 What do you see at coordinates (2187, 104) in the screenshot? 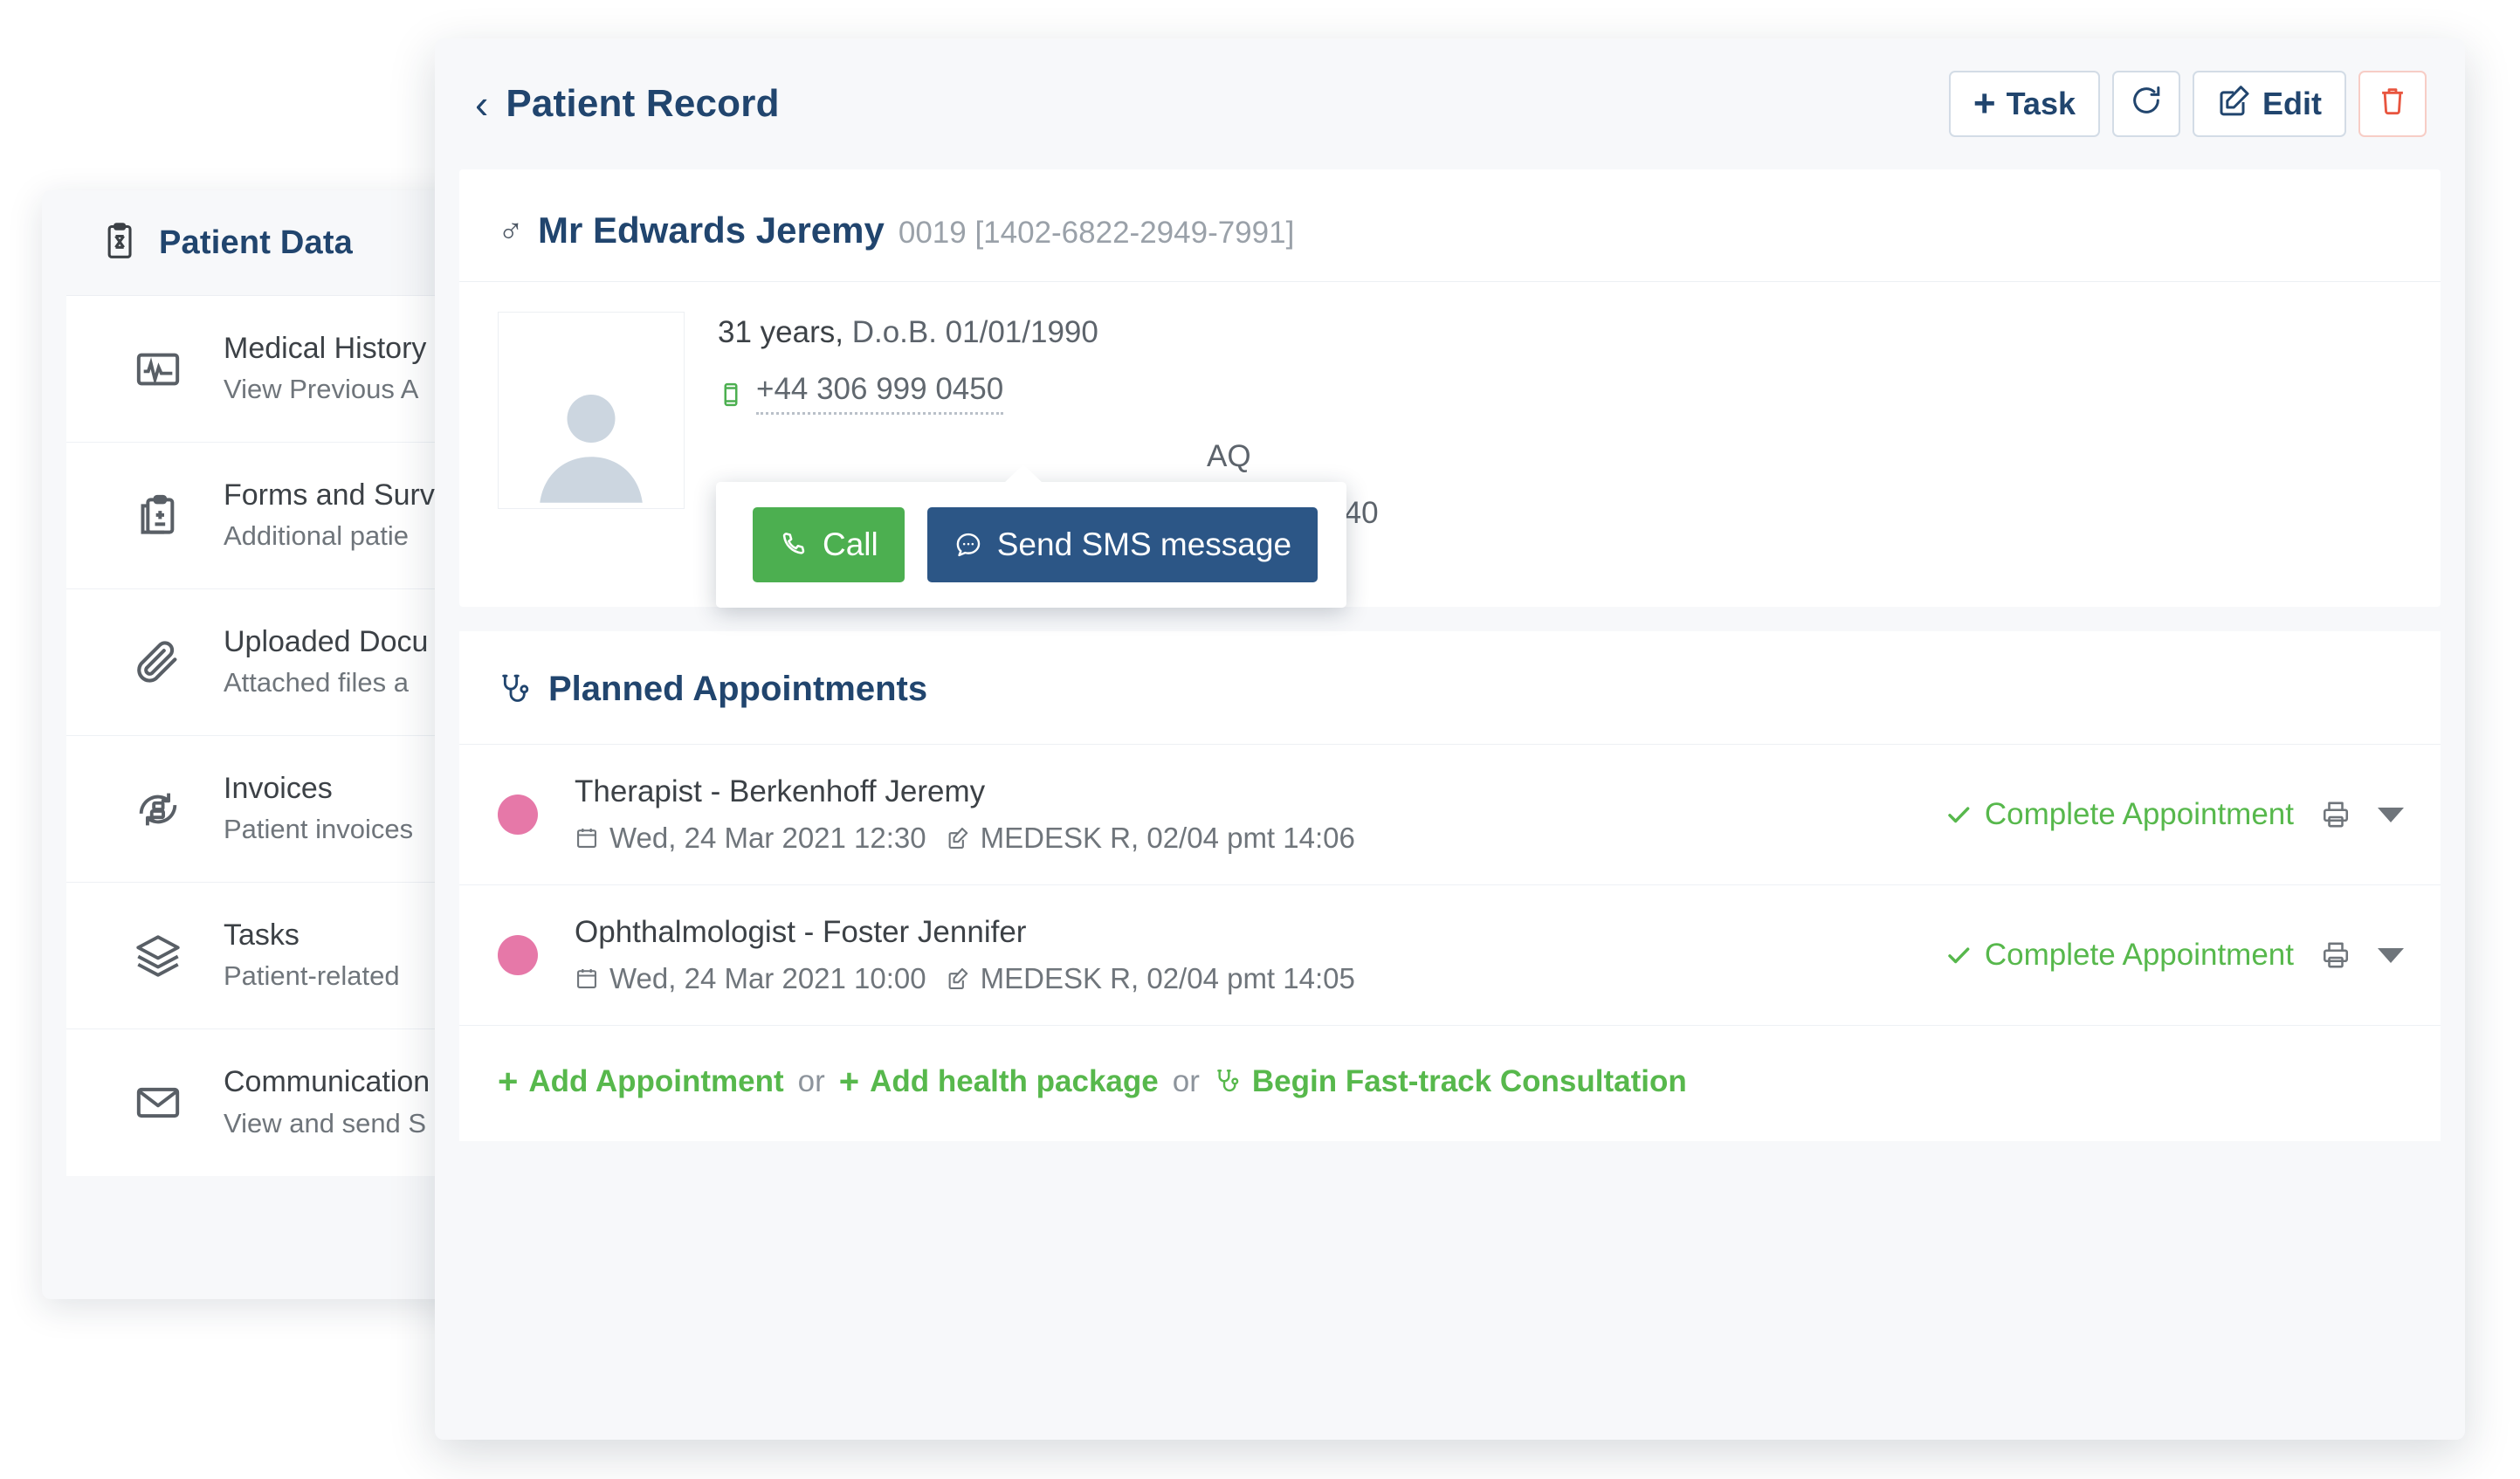
I see `header-actions: + Task Edit` at bounding box center [2187, 104].